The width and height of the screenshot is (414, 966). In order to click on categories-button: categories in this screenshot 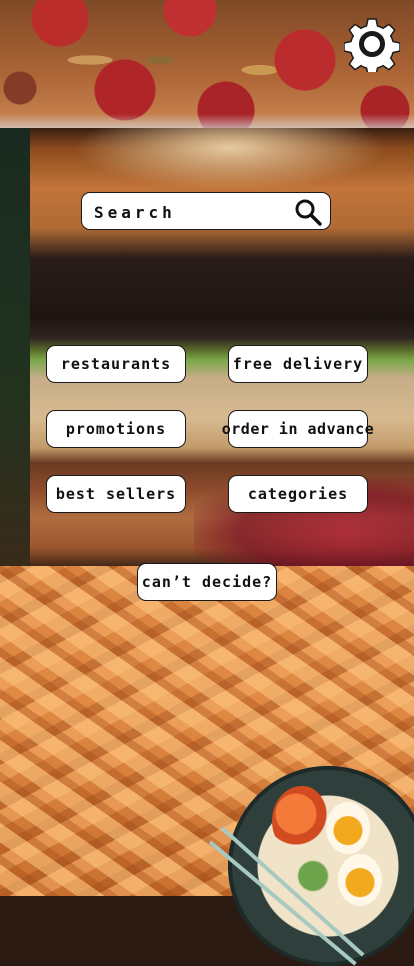, I will do `click(298, 494)`.